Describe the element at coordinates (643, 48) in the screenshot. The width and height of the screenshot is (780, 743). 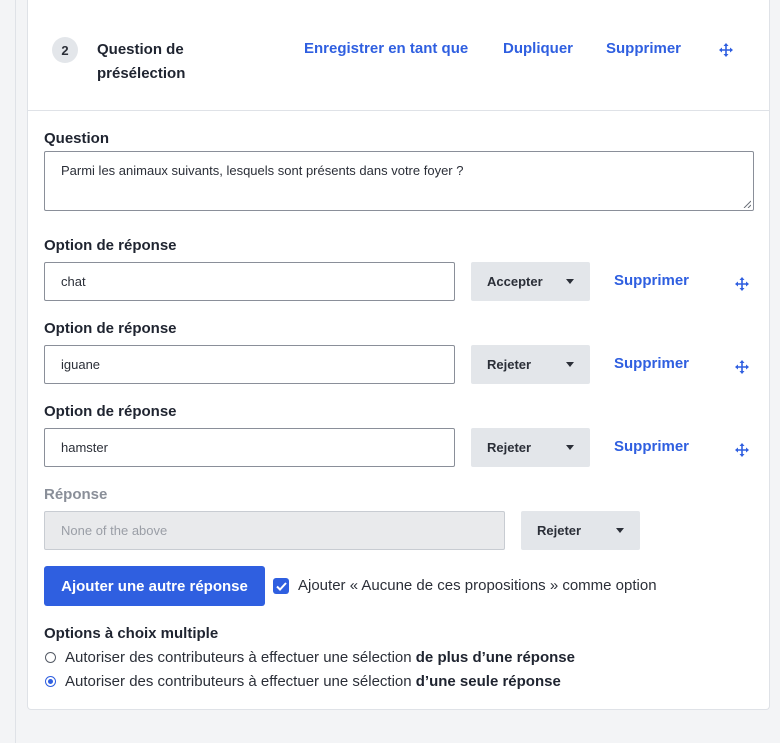
I see `delete-question-link: Supprimer` at that location.